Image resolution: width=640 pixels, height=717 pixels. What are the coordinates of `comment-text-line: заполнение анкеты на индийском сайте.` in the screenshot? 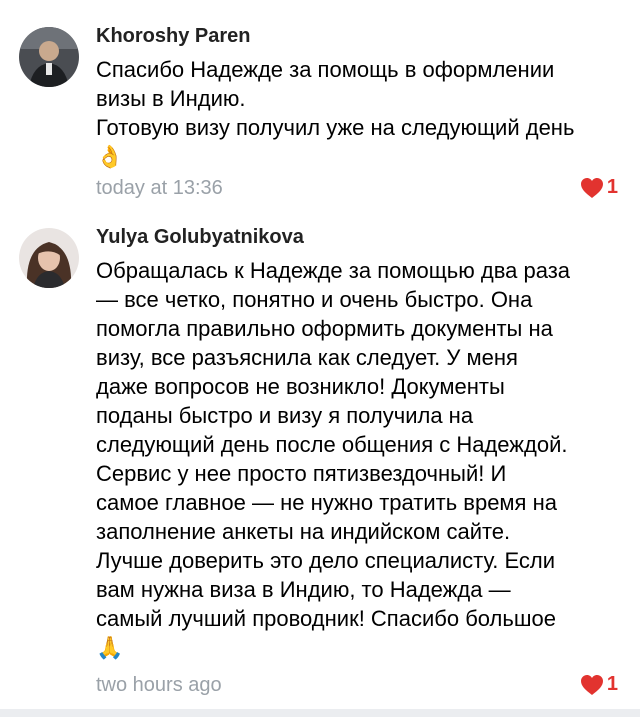 It's located at (303, 531).